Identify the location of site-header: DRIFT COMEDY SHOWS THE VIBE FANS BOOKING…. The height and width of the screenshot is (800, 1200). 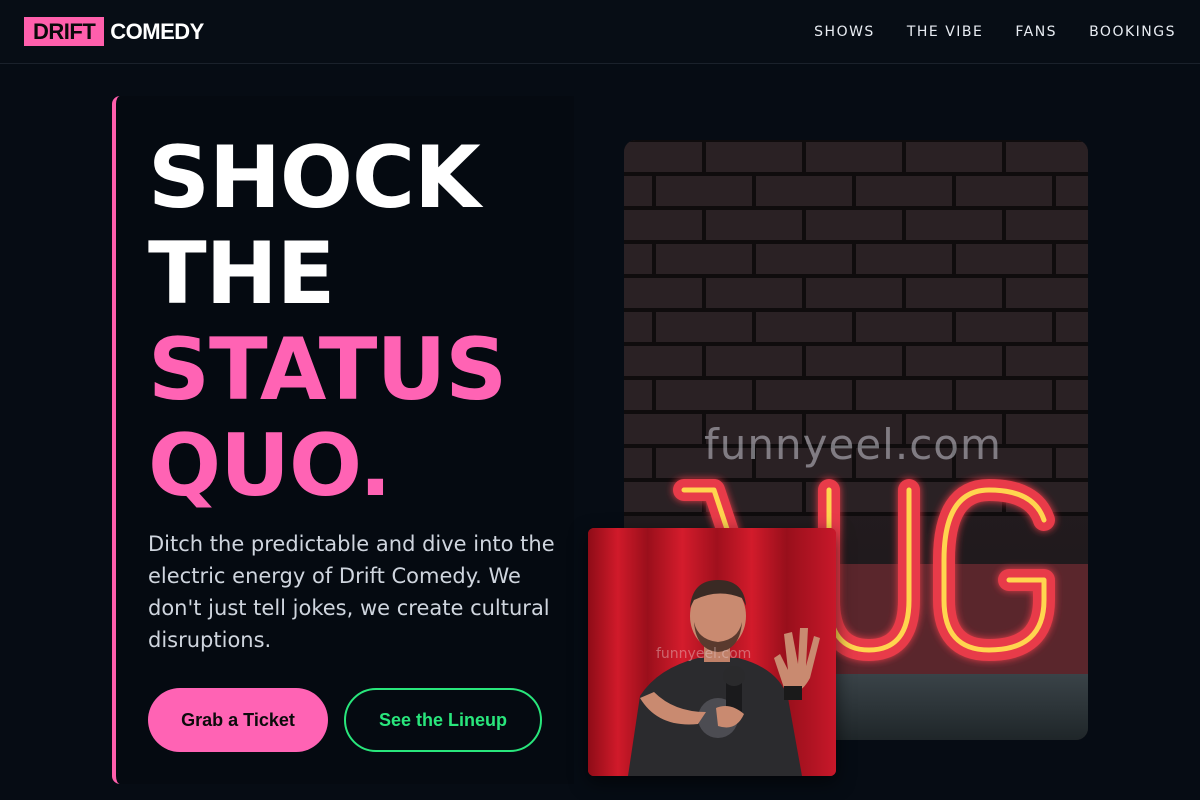
(600, 32).